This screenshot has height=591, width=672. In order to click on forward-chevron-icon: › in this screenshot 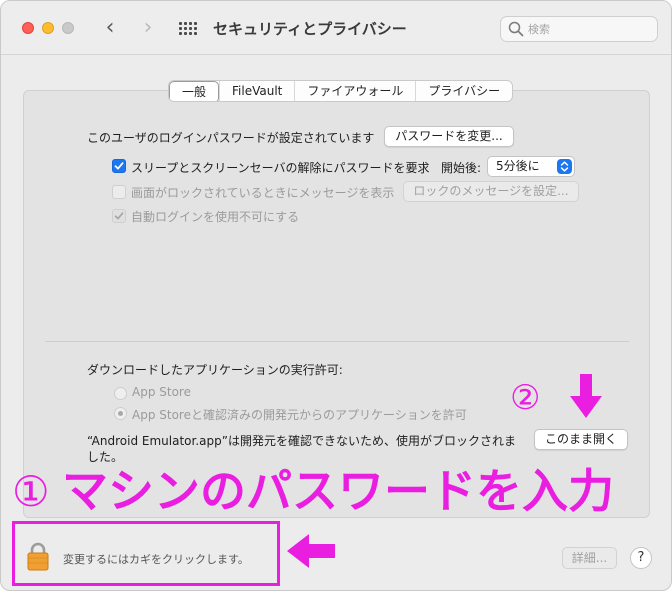, I will do `click(148, 28)`.